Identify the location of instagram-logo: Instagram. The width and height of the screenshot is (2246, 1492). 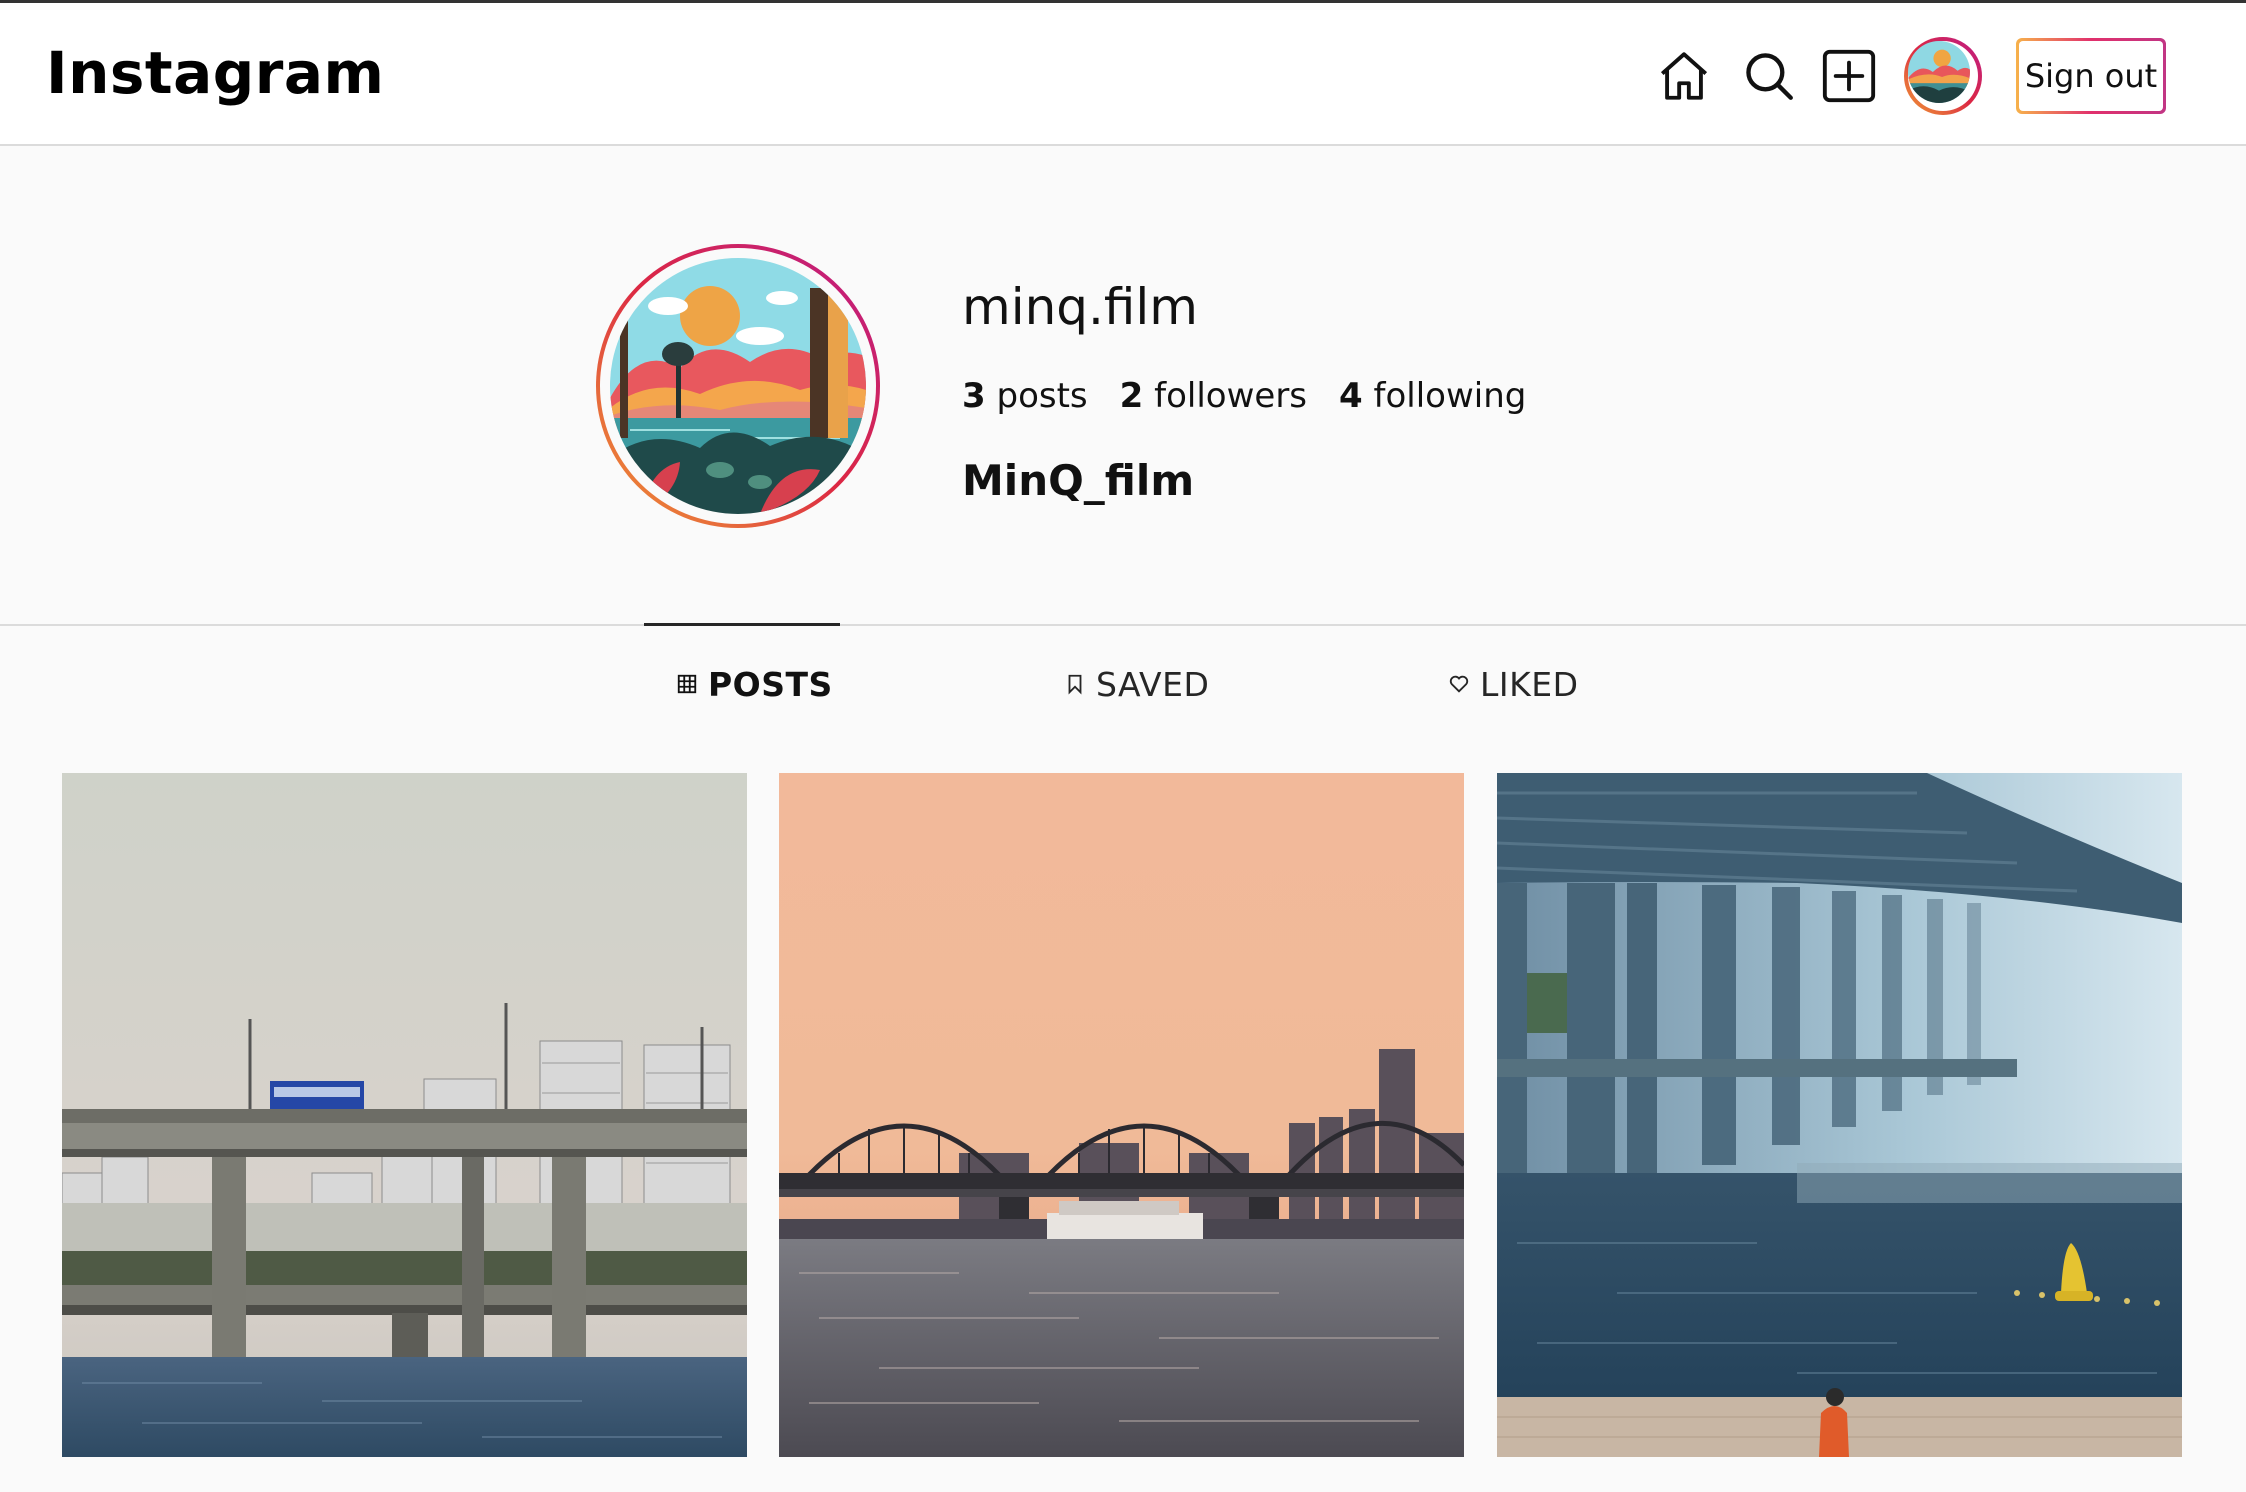
(215, 73).